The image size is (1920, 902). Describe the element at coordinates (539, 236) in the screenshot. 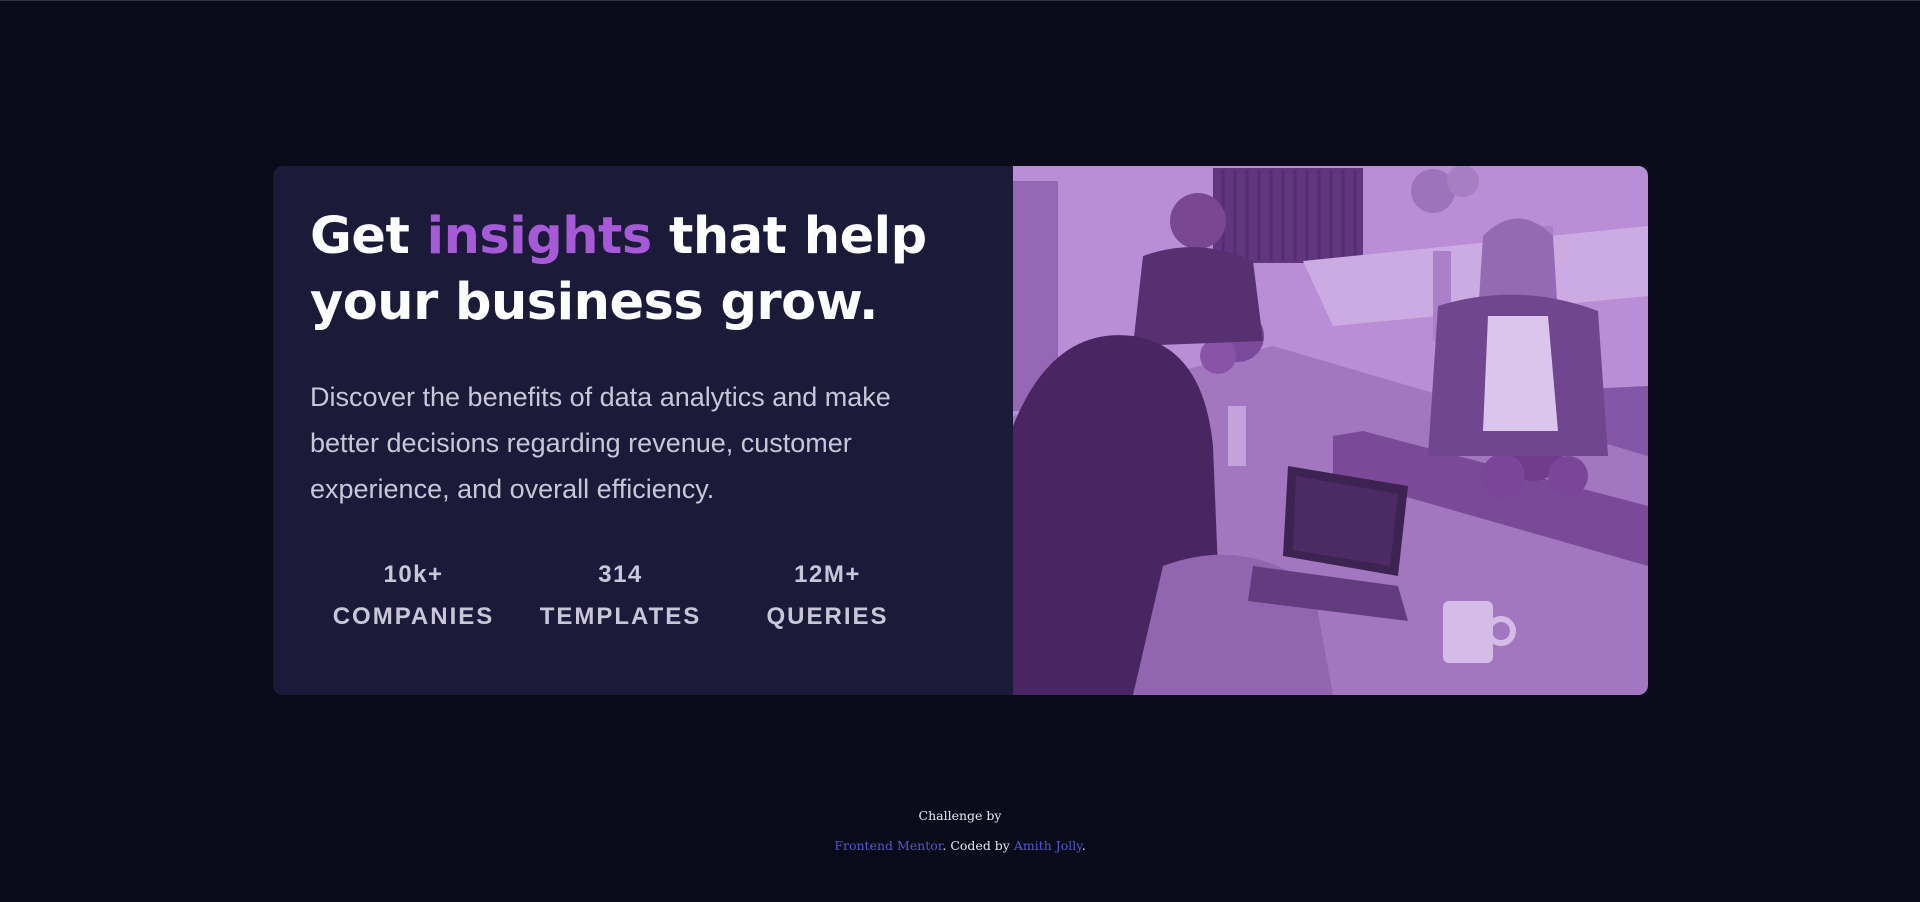

I see `headline-accent: insights` at that location.